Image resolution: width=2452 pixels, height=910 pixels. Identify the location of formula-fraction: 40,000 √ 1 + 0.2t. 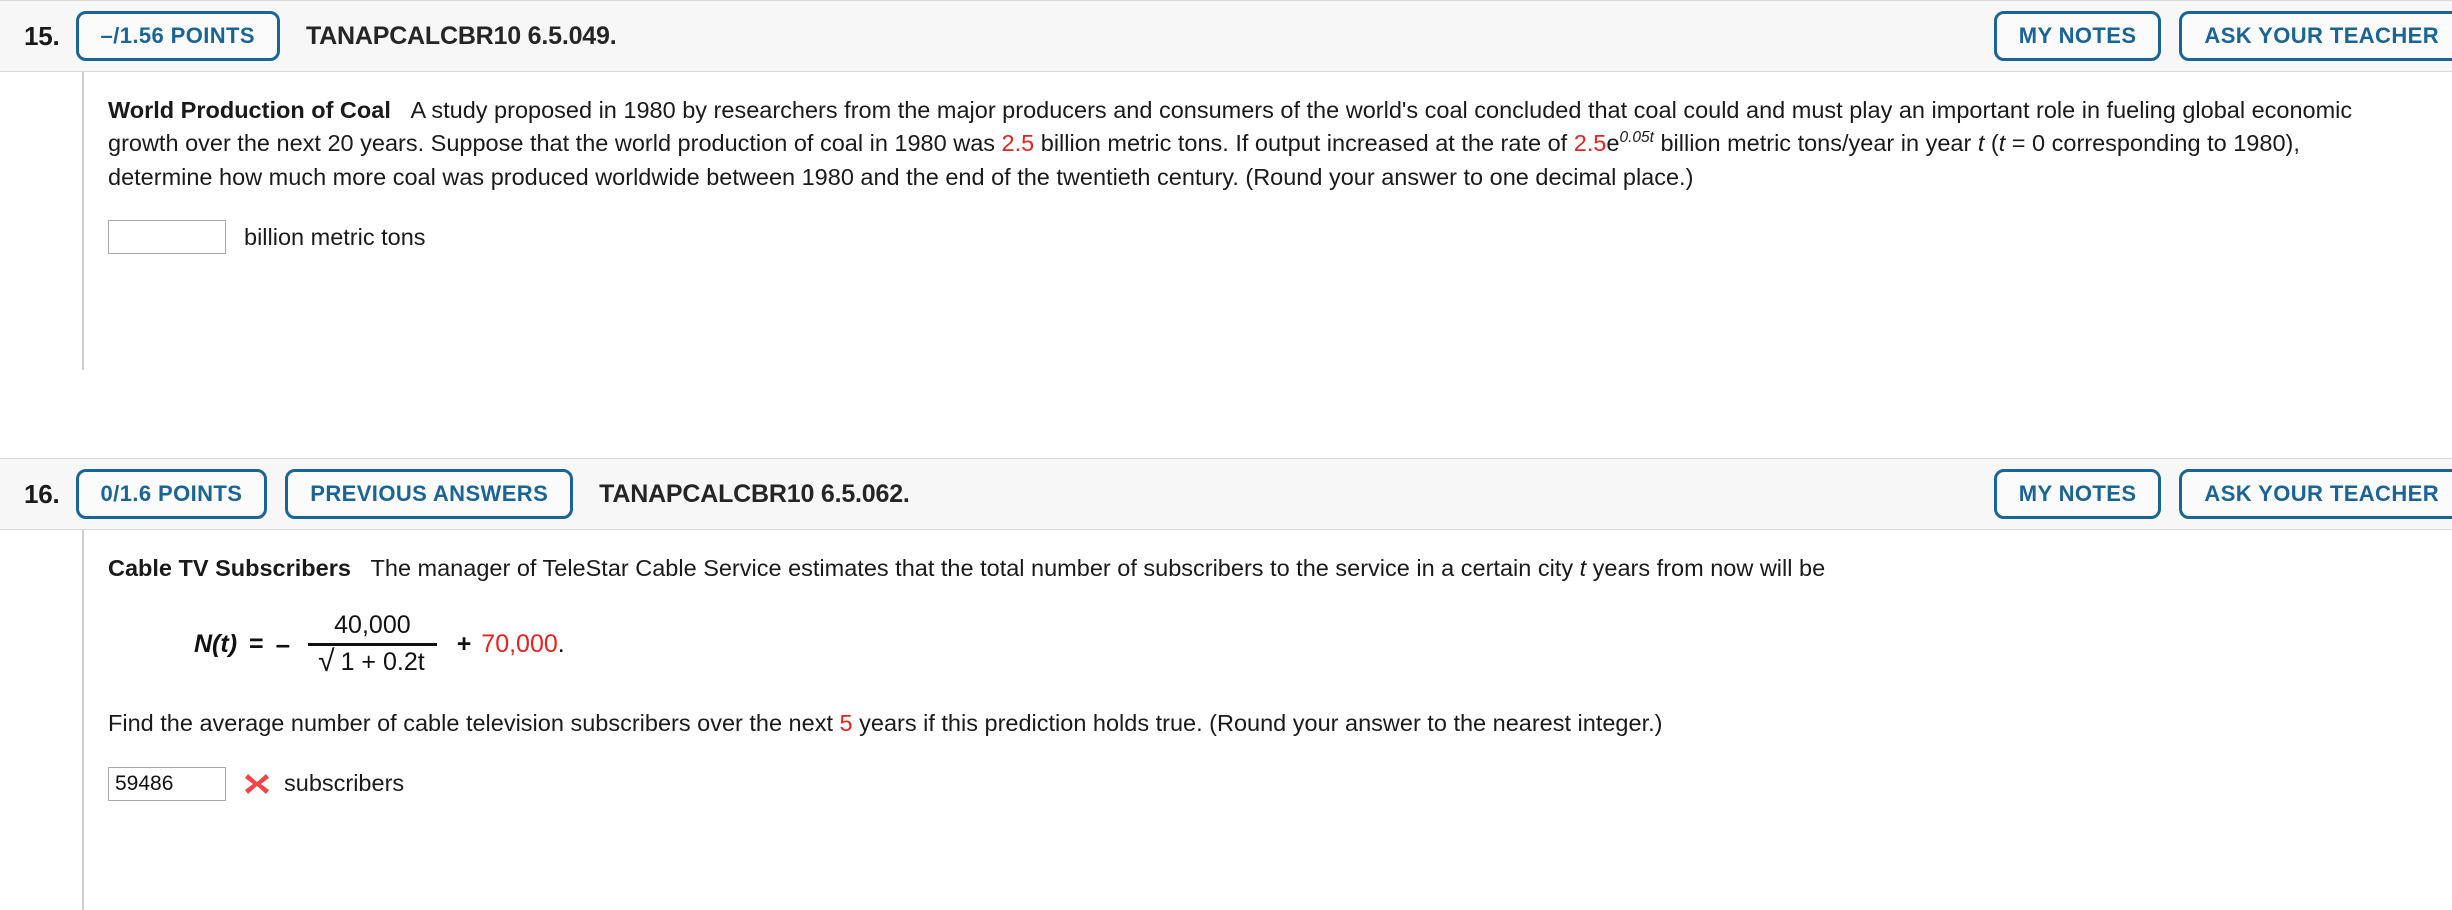
(372, 644).